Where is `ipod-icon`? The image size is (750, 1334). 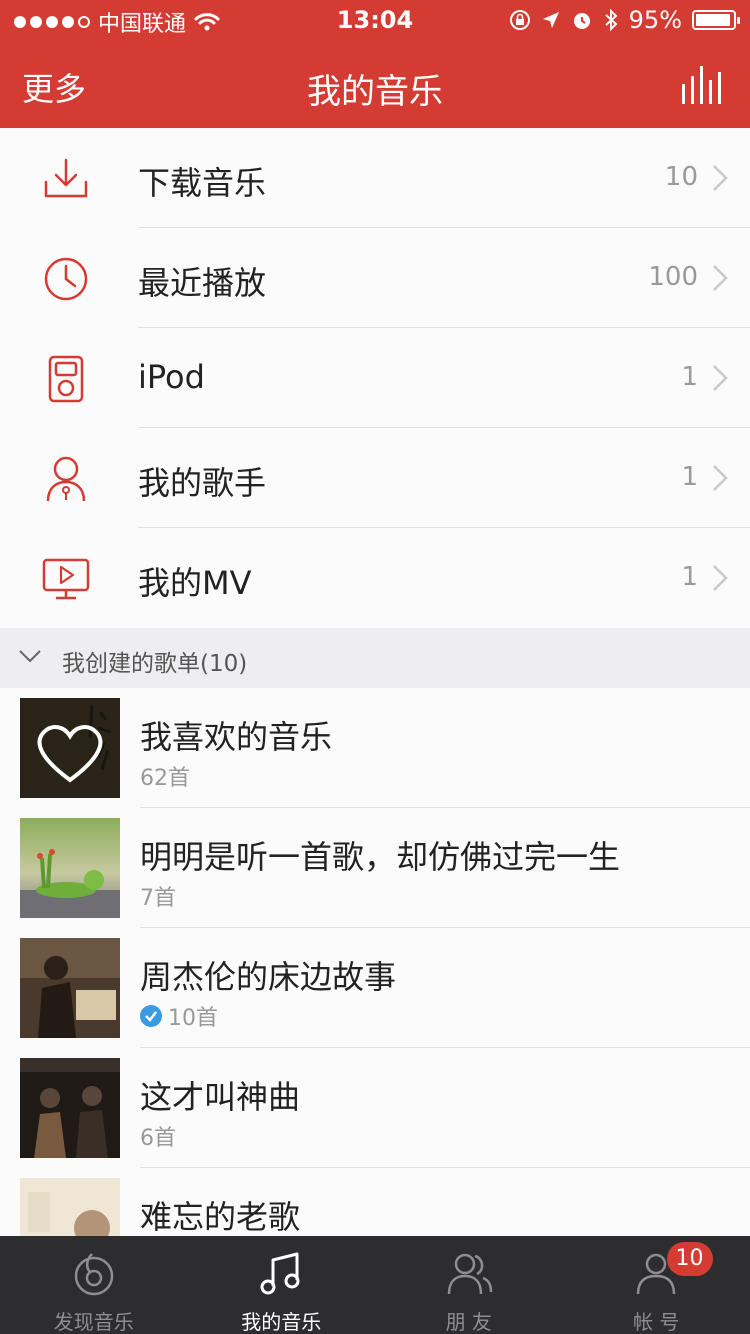 ipod-icon is located at coordinates (66, 379).